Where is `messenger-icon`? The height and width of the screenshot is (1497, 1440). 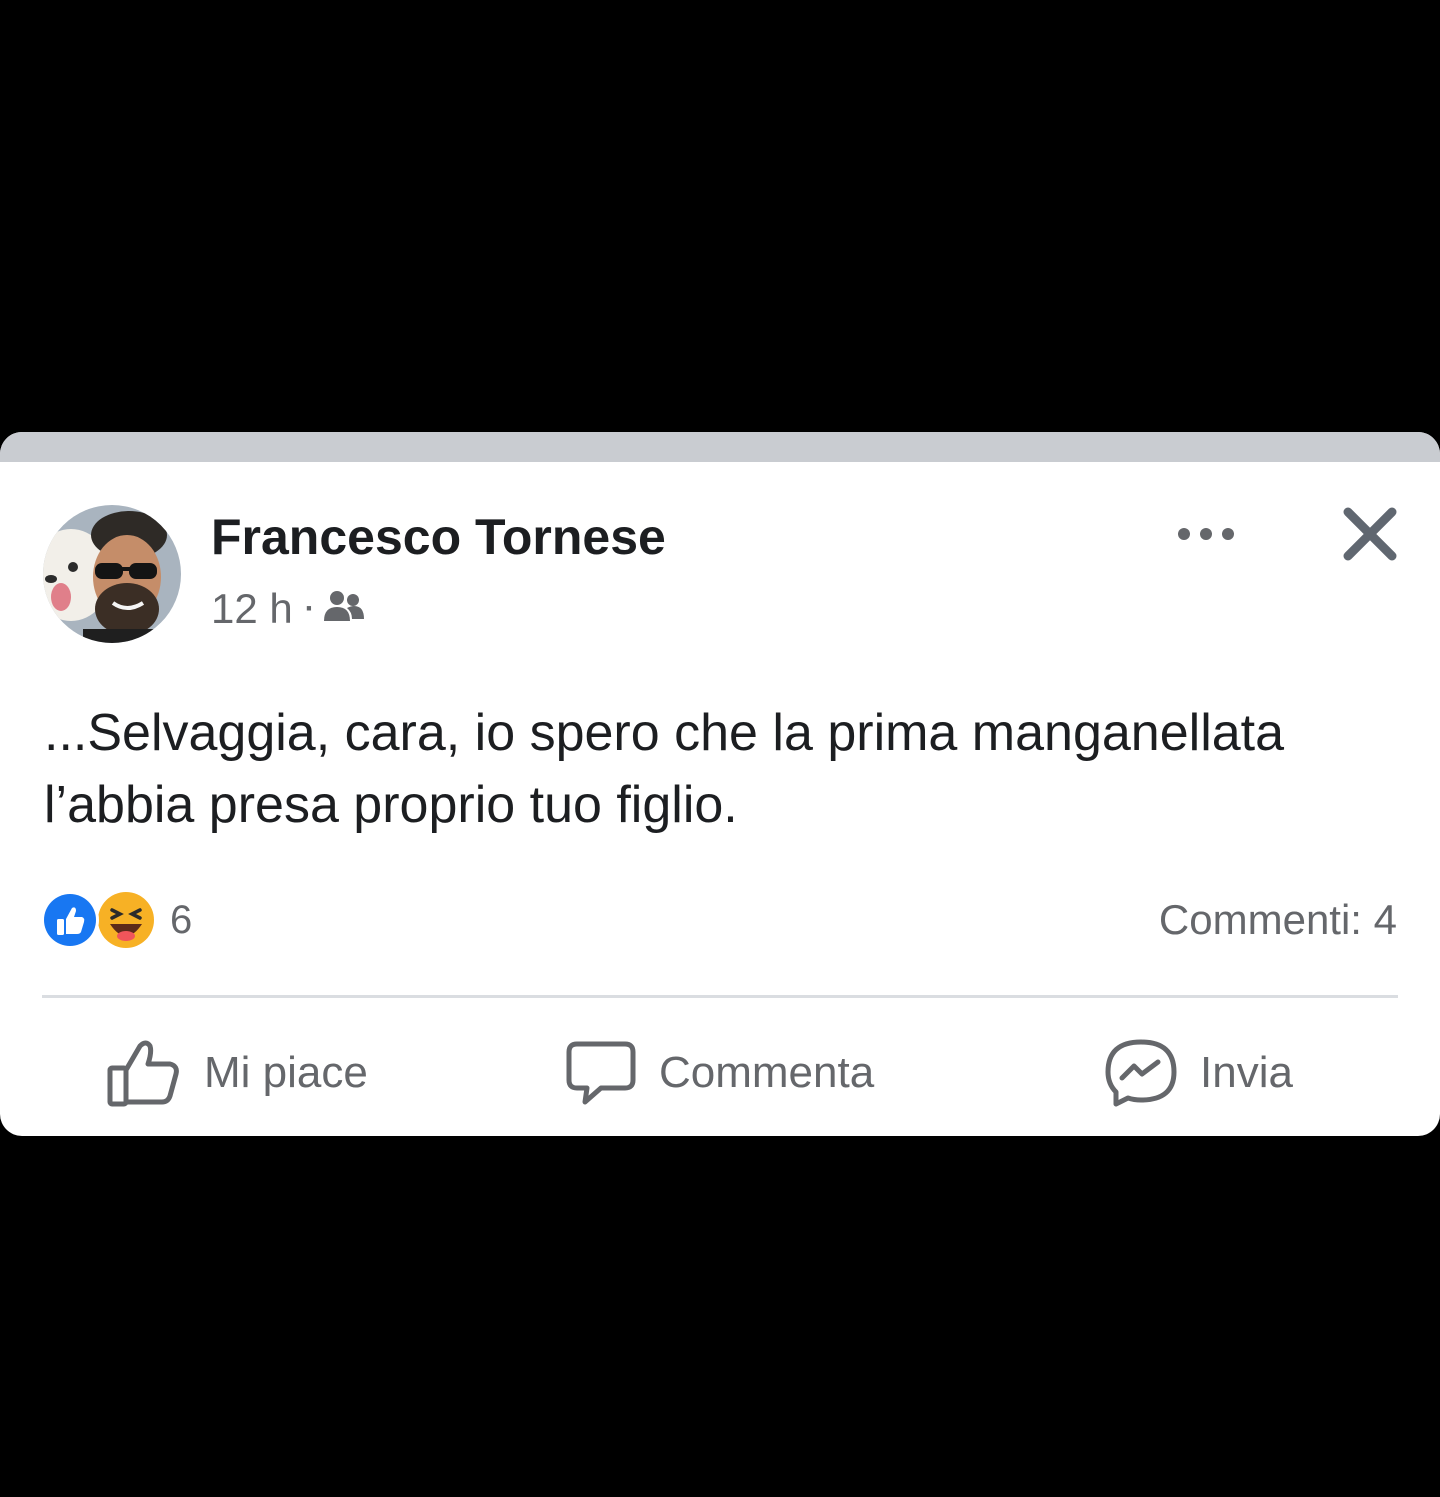
messenger-icon is located at coordinates (1141, 1073).